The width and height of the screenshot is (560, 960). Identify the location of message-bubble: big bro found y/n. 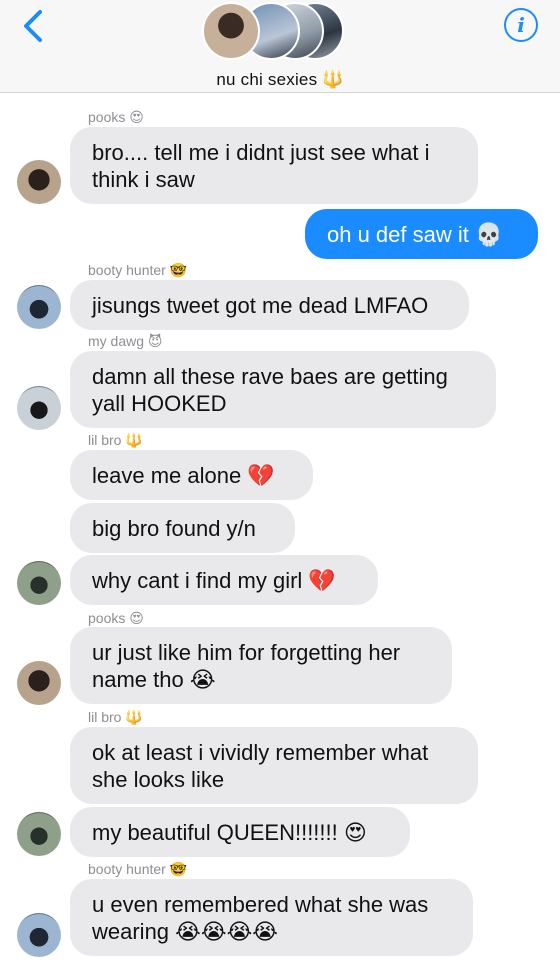
(182, 528).